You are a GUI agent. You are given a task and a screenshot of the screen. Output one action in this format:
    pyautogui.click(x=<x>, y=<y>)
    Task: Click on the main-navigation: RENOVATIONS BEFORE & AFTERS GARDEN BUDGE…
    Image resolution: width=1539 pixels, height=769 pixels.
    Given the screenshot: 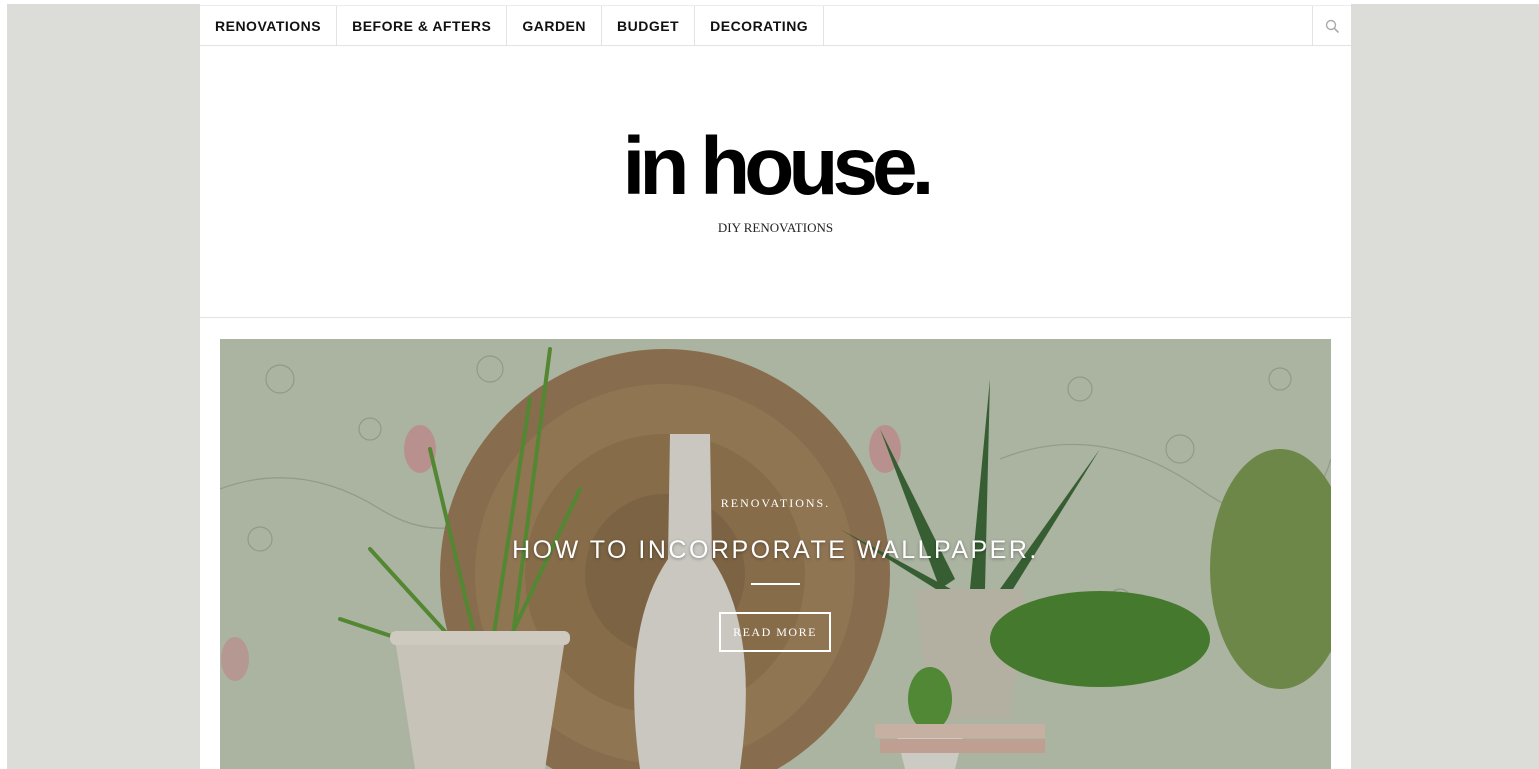 What is the action you would take?
    pyautogui.click(x=775, y=25)
    